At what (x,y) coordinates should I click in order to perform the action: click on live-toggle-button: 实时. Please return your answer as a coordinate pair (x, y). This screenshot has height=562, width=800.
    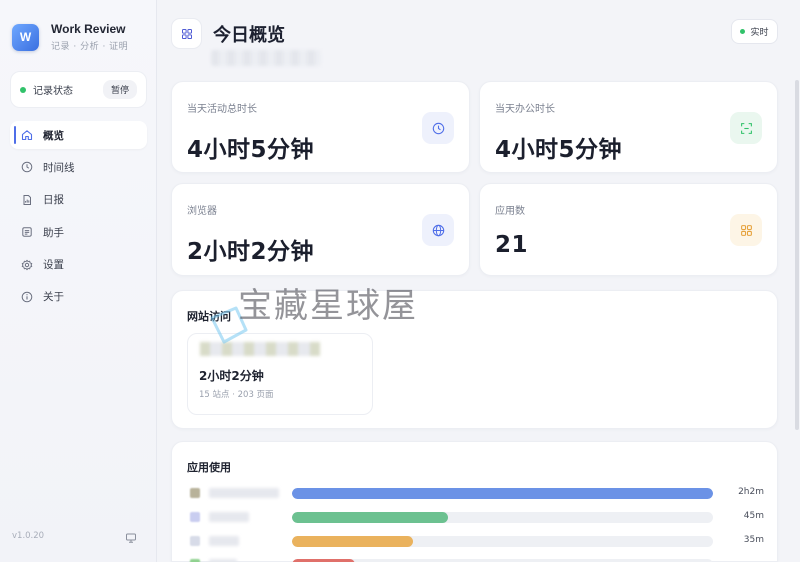
    Looking at the image, I should click on (754, 31).